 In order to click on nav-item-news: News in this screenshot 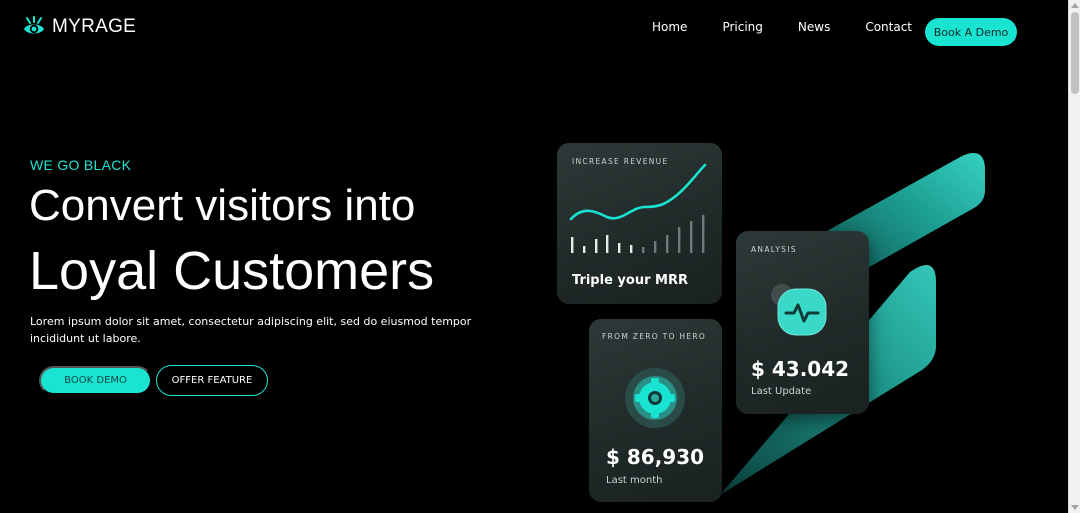, I will do `click(814, 27)`.